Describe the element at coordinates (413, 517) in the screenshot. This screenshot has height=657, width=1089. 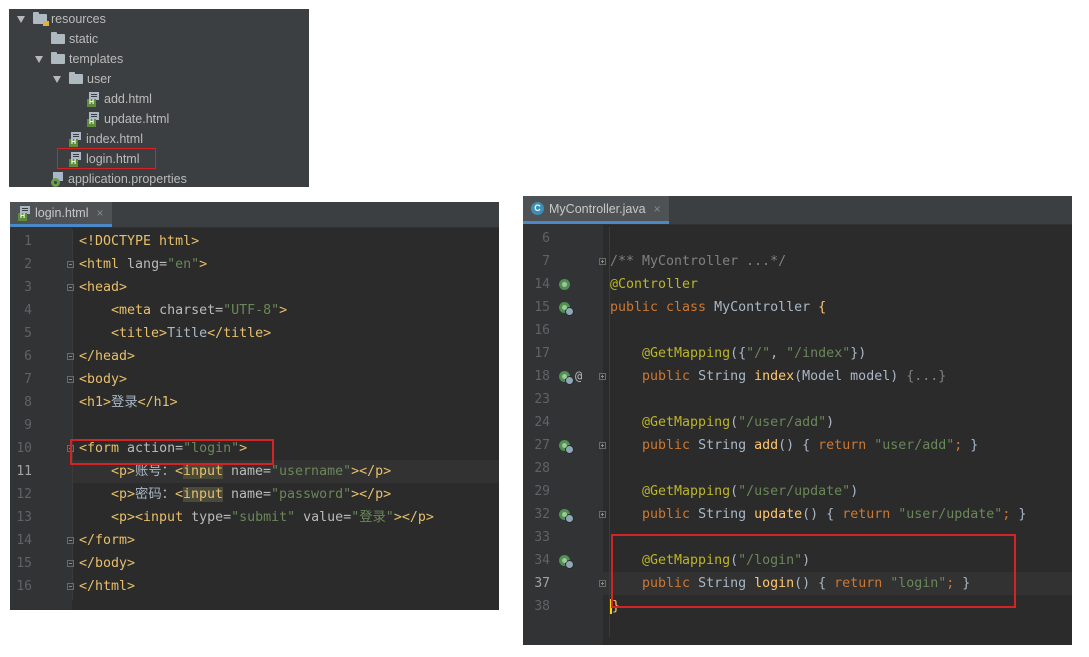
I see `code-token: ></p>` at that location.